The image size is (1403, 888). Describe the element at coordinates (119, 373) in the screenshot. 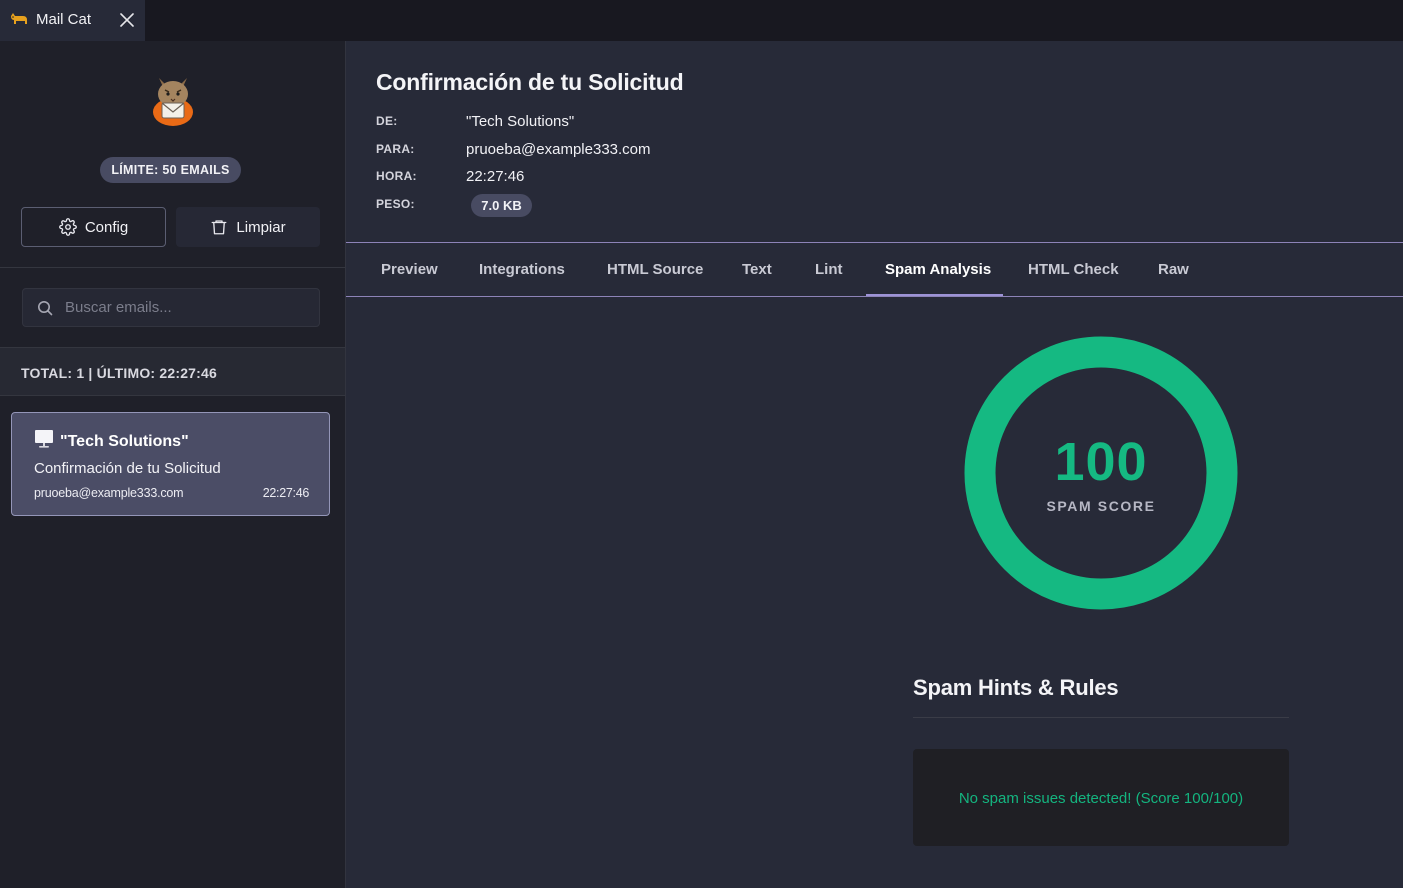

I see `totals-text: TOTAL: 1 | ÚLTIMO: 22:27:46` at that location.